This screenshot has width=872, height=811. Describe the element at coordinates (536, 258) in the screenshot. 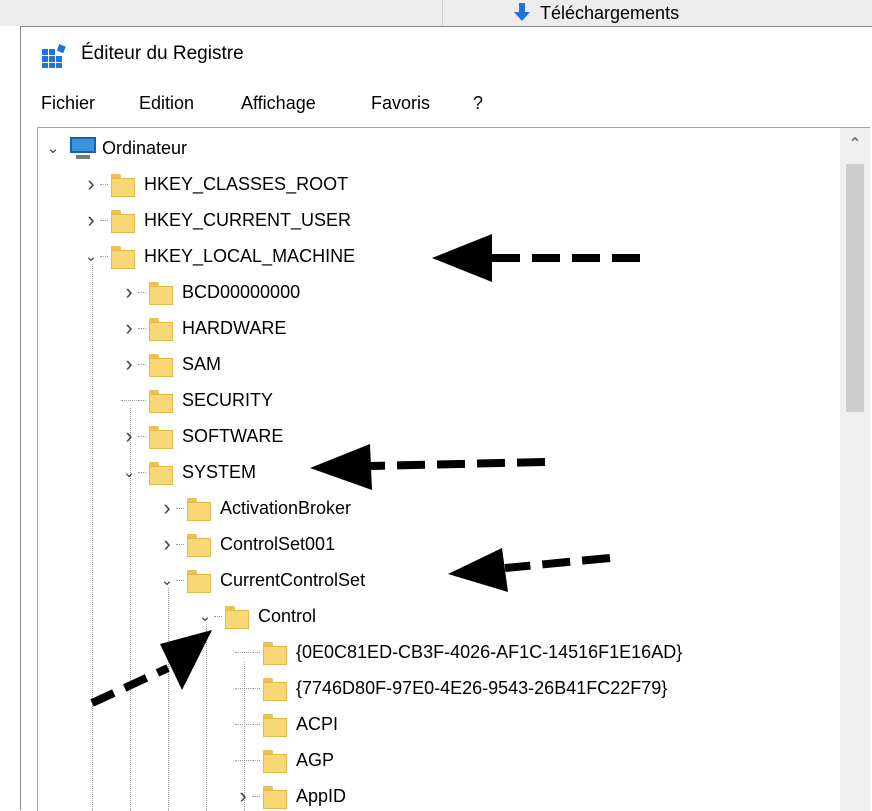

I see `arrow-hklm` at that location.